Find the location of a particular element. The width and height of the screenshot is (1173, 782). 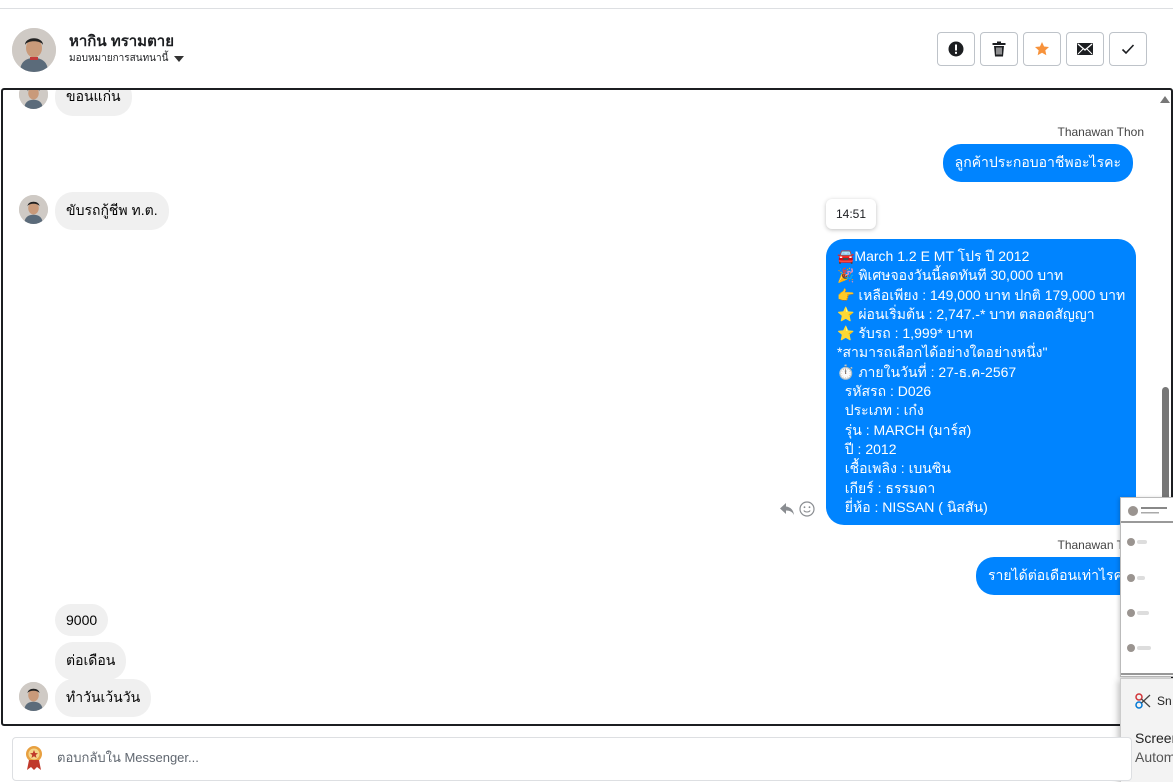

incoming-message: ขอนแก่น is located at coordinates (93, 103).